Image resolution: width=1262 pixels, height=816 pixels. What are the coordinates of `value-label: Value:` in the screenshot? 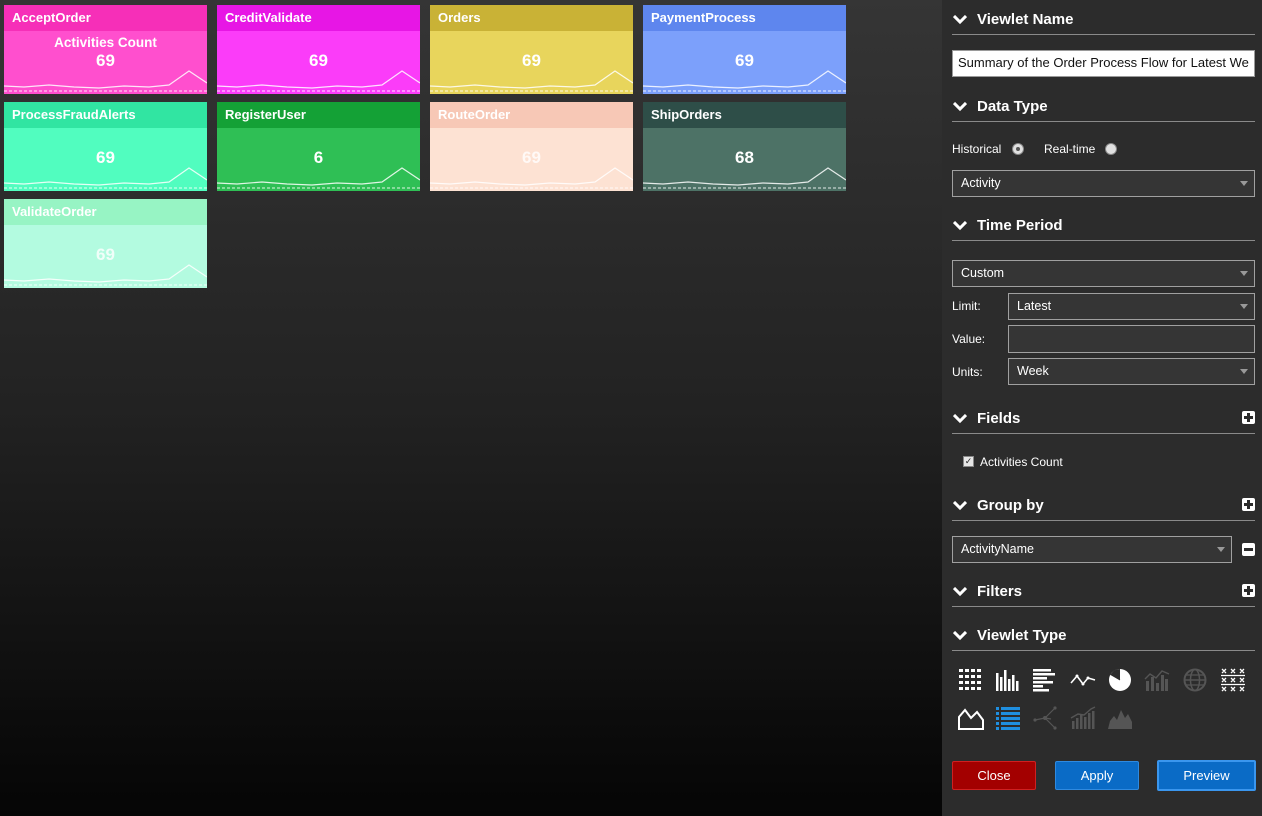 It's located at (969, 339).